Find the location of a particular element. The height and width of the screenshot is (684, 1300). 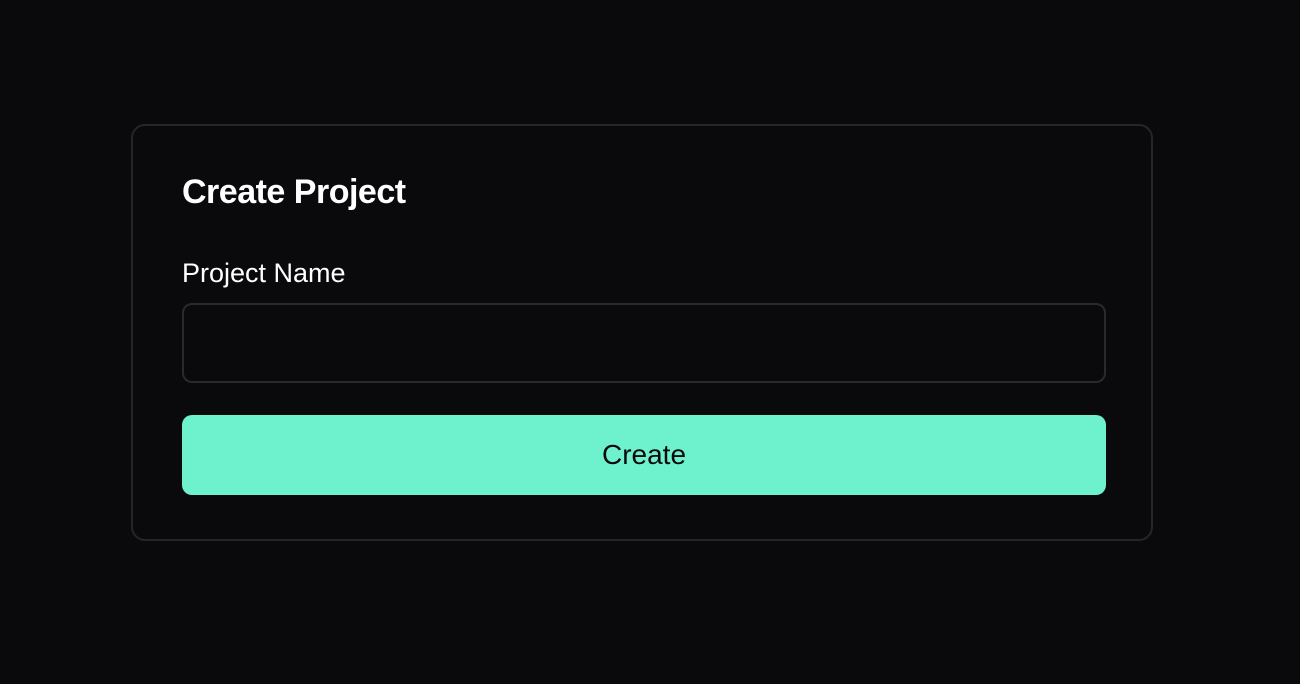

card-title: Create Project is located at coordinates (294, 192).